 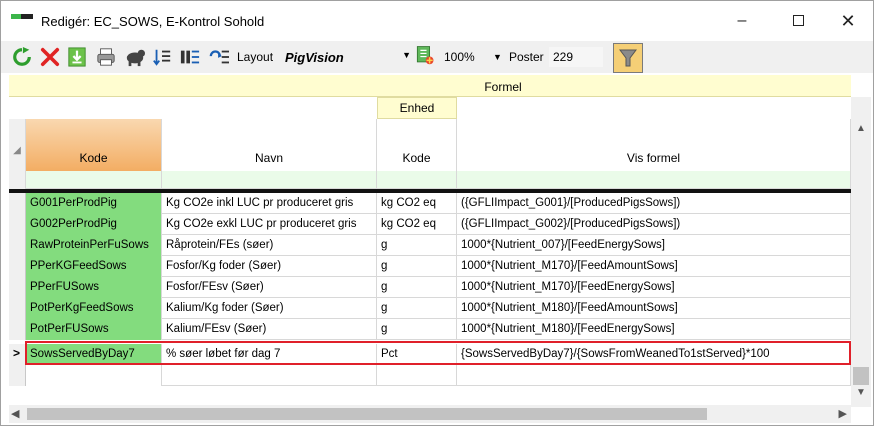 I want to click on cell-navn: Kalium/FEsv (Søer), so click(x=269, y=329).